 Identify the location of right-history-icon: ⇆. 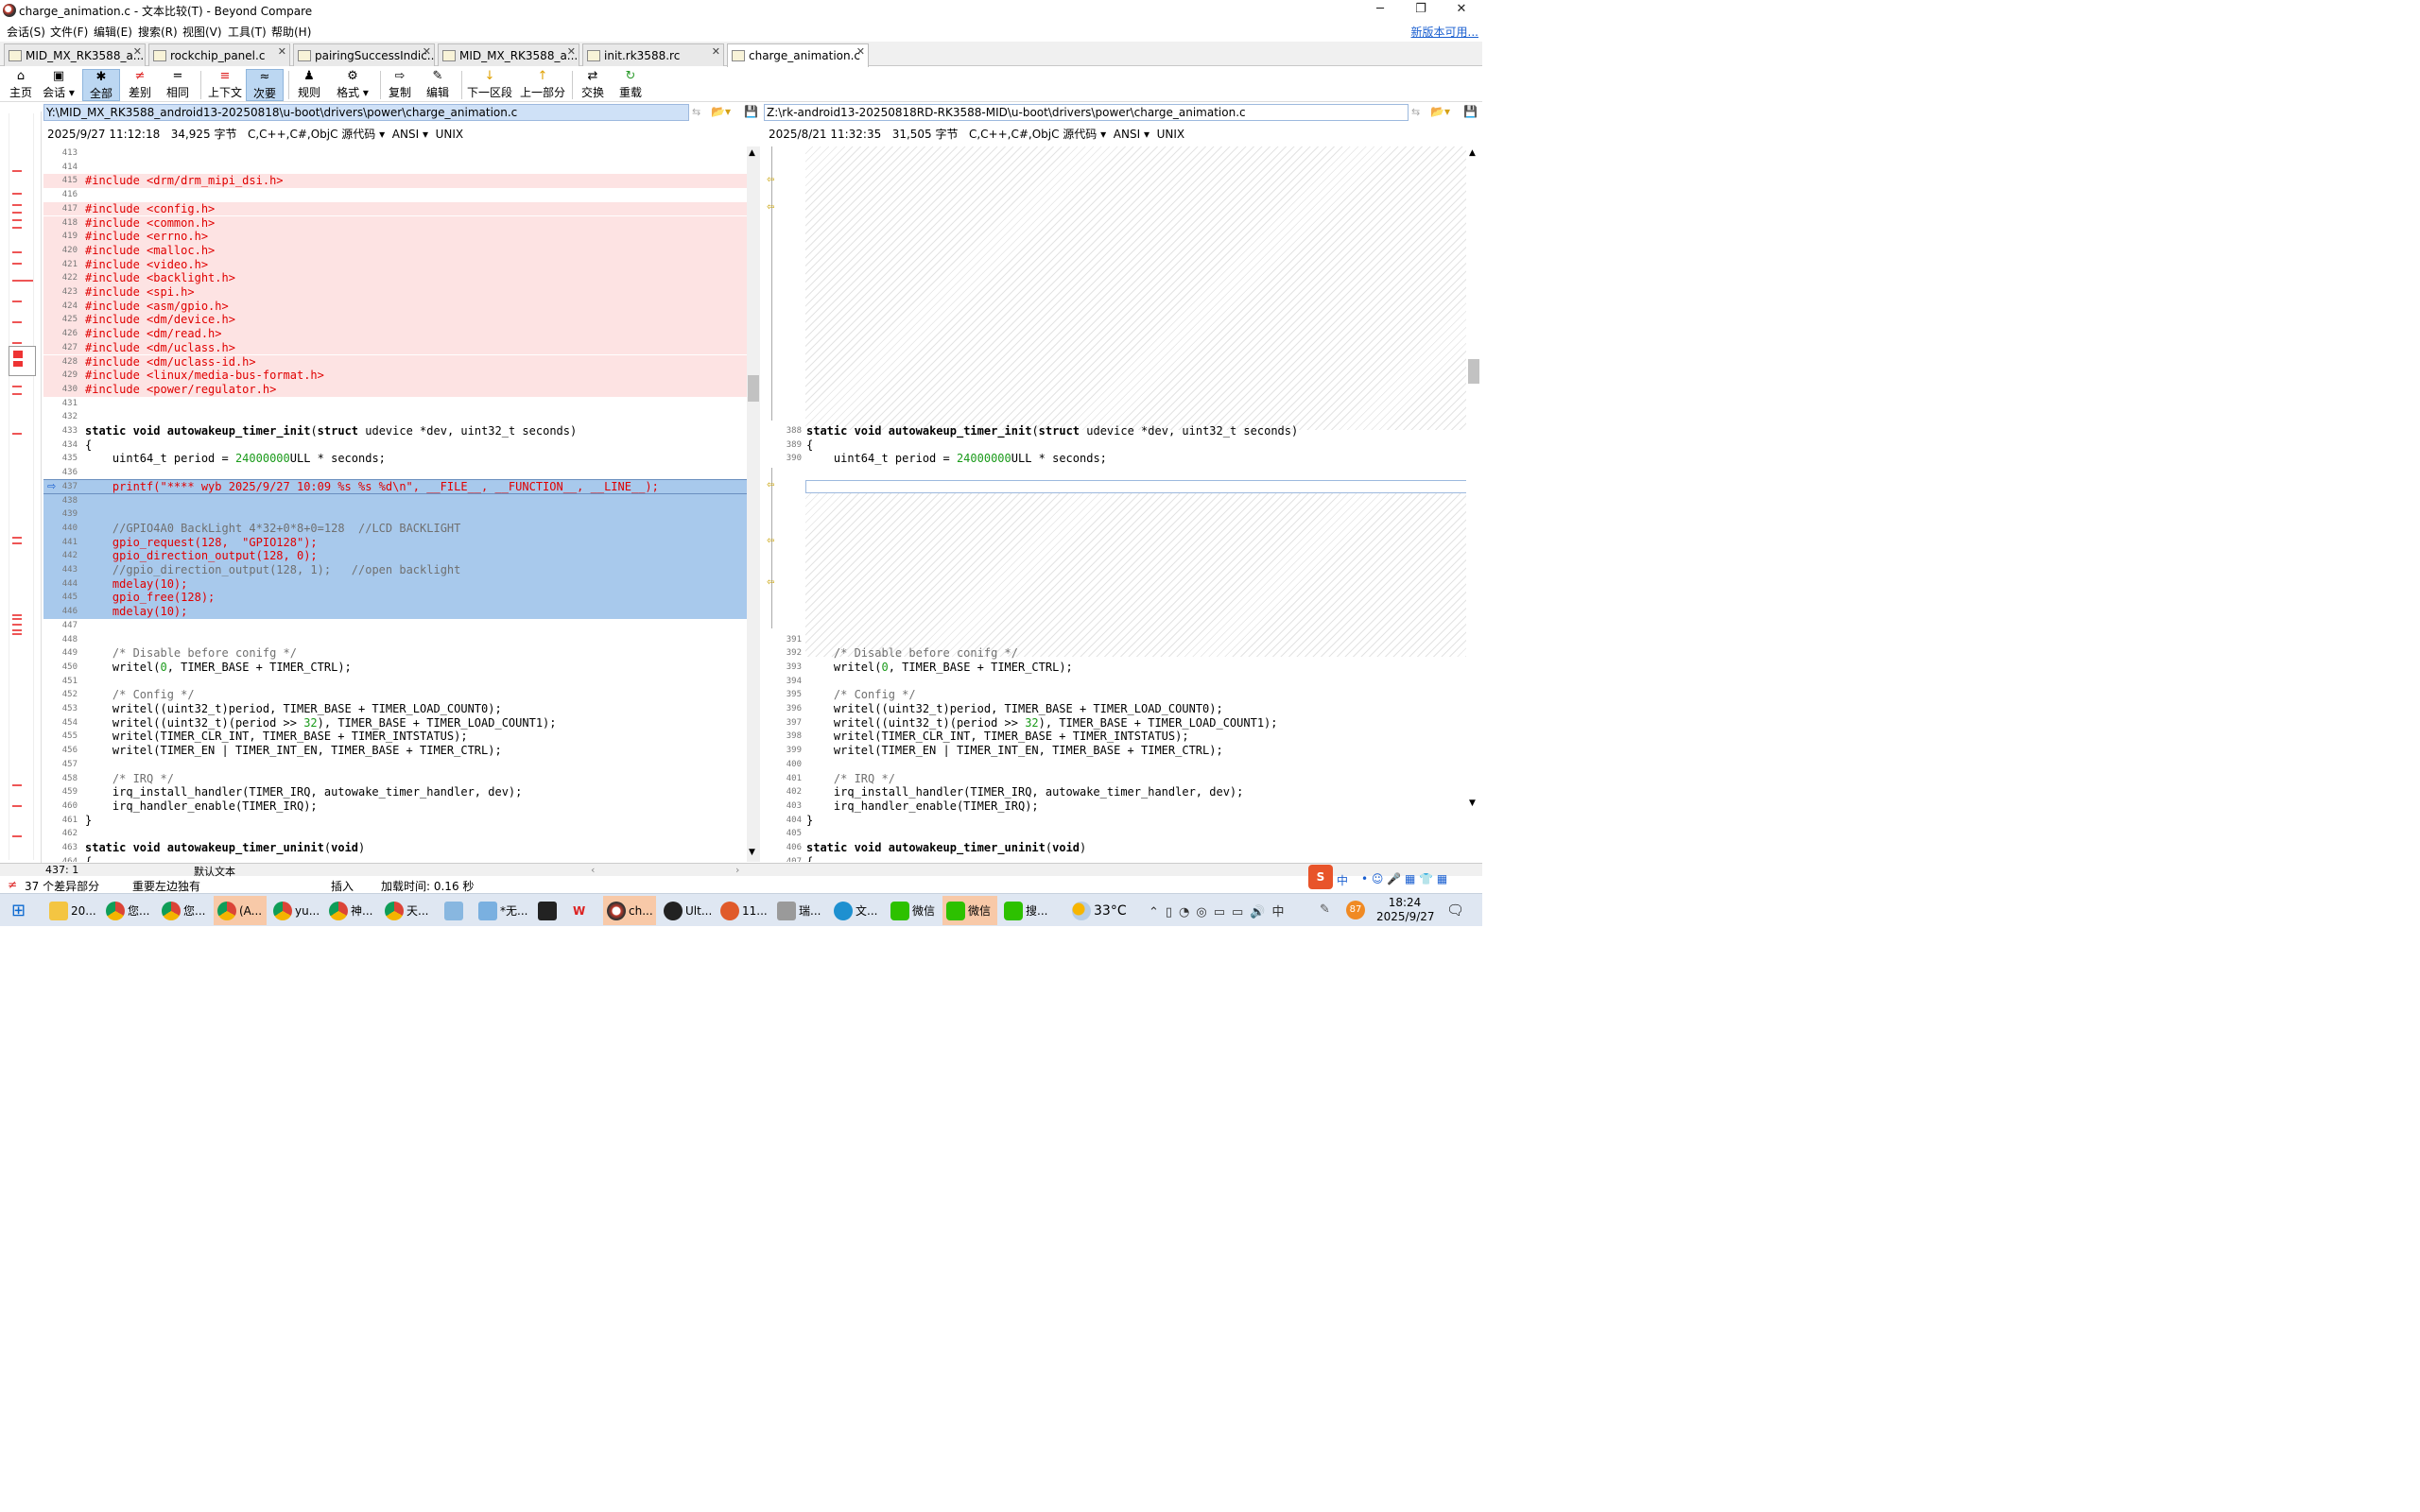
(1416, 112).